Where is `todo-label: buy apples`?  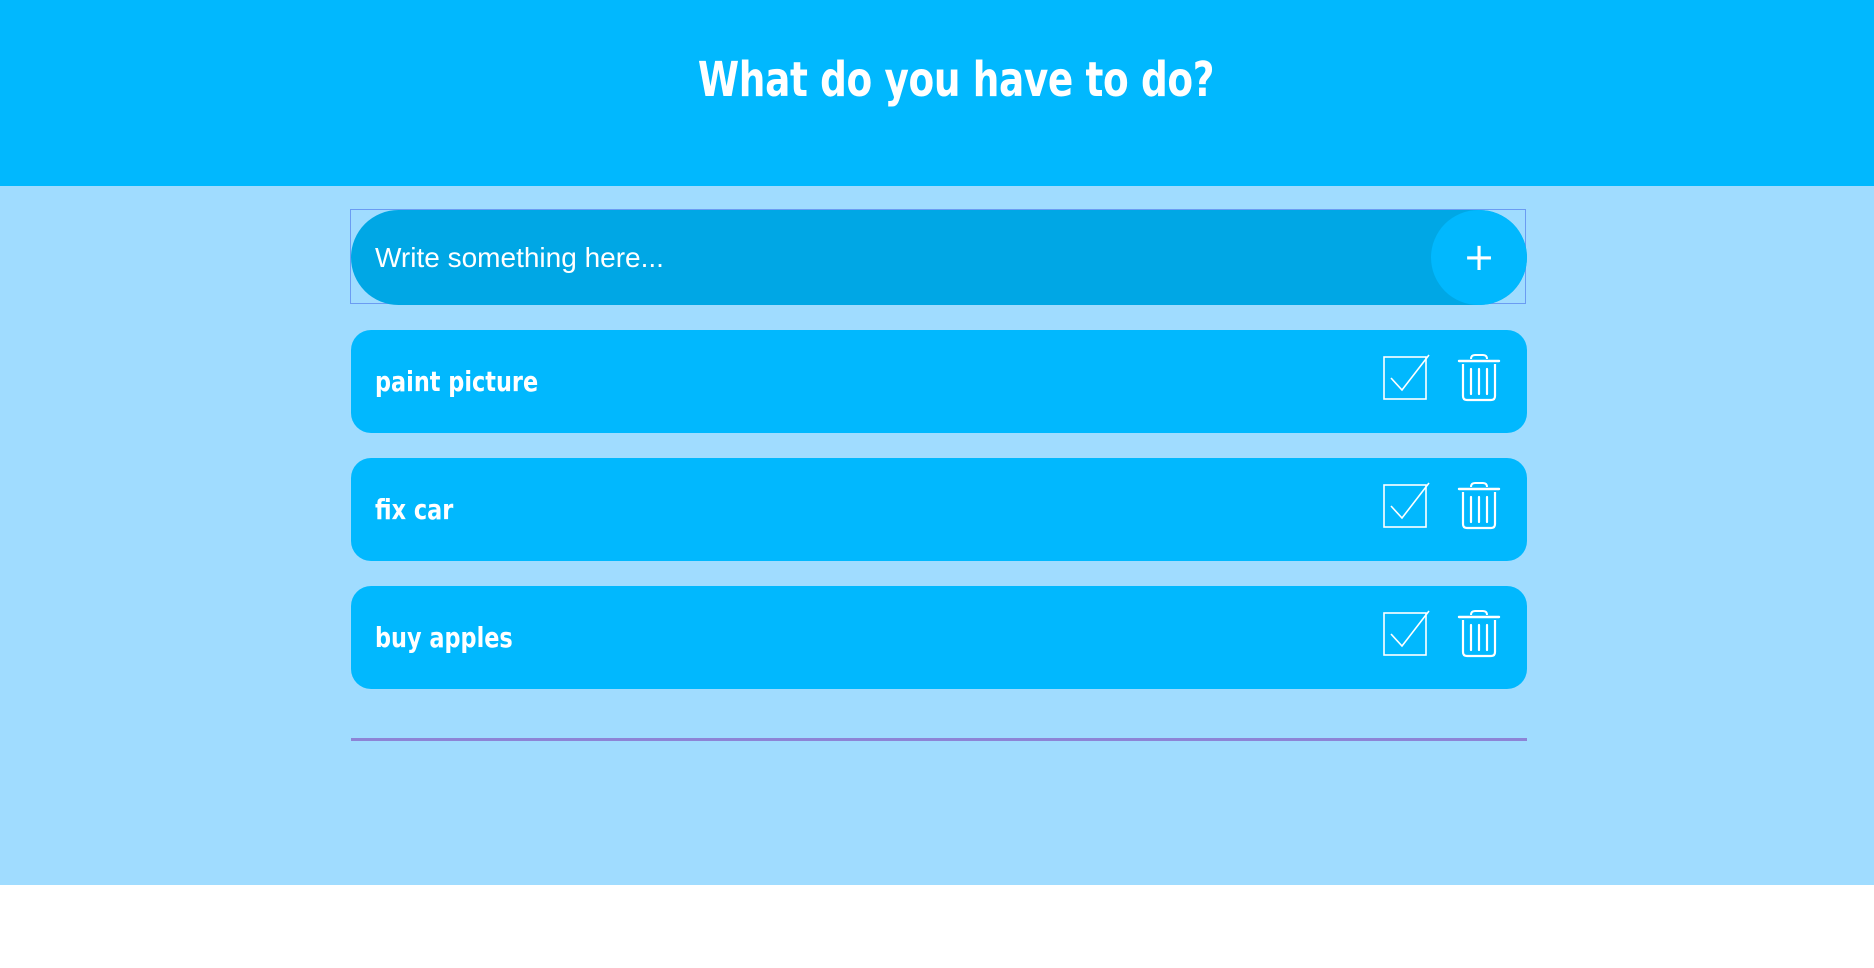 todo-label: buy apples is located at coordinates (444, 637).